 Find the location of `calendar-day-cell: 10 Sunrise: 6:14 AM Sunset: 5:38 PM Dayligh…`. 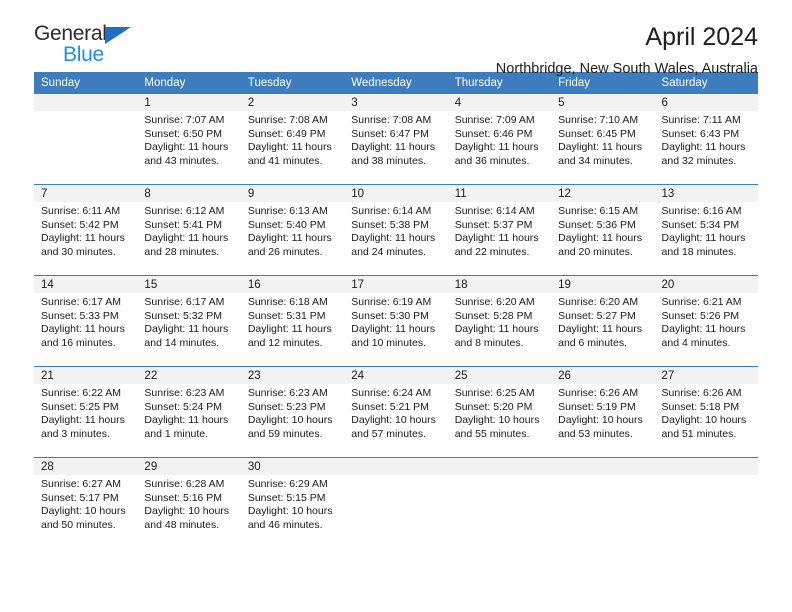

calendar-day-cell: 10 Sunrise: 6:14 AM Sunset: 5:38 PM Dayligh… is located at coordinates (396, 230).